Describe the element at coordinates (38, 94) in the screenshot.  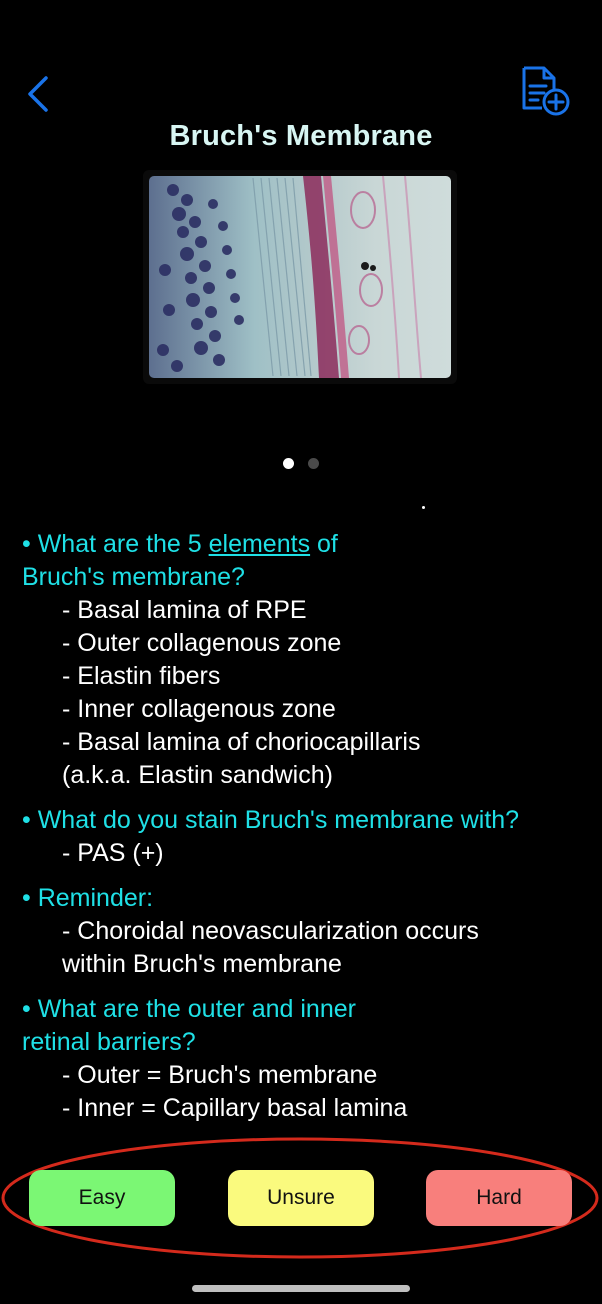
I see `chevron-left-icon` at that location.